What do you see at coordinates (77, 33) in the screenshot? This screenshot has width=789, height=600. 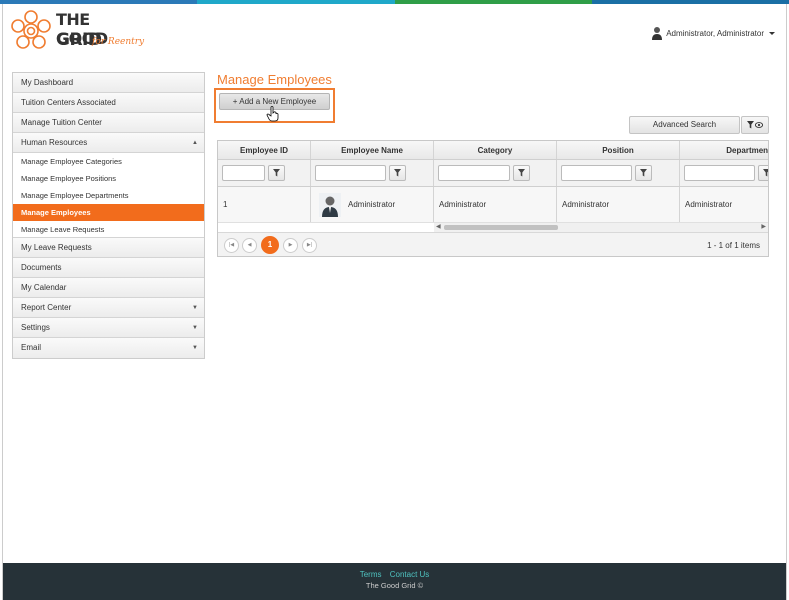 I see `brand-logo: THE GOOD GRID for Reentry` at bounding box center [77, 33].